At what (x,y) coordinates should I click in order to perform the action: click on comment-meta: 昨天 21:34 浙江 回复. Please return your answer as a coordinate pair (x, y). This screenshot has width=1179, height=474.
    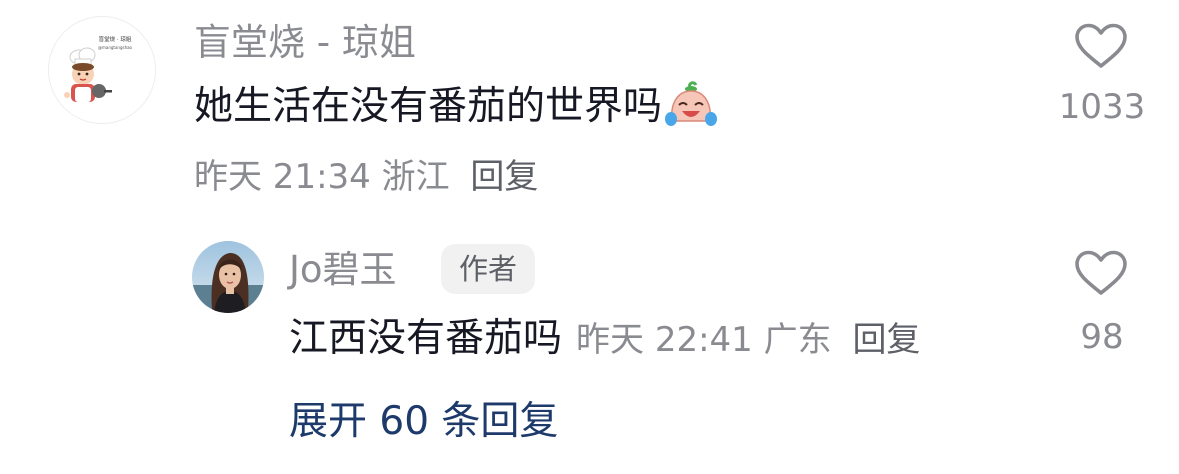
    Looking at the image, I should click on (366, 177).